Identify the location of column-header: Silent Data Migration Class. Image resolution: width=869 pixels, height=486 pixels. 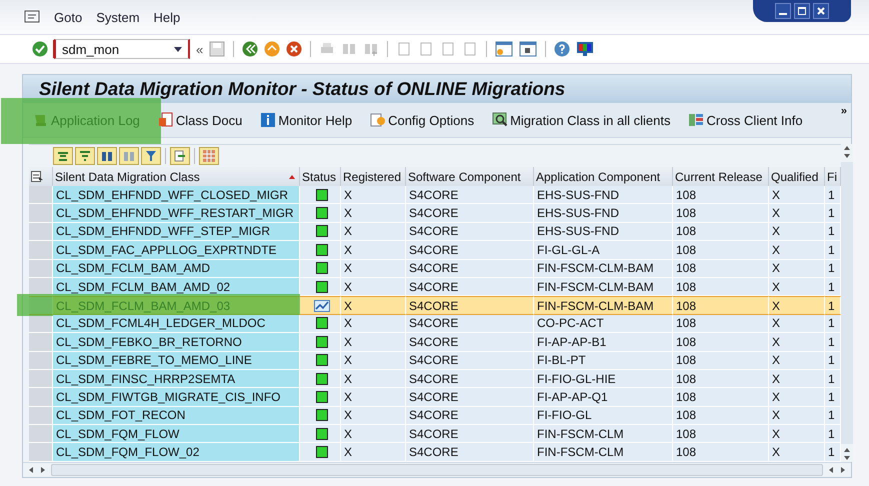
(176, 176).